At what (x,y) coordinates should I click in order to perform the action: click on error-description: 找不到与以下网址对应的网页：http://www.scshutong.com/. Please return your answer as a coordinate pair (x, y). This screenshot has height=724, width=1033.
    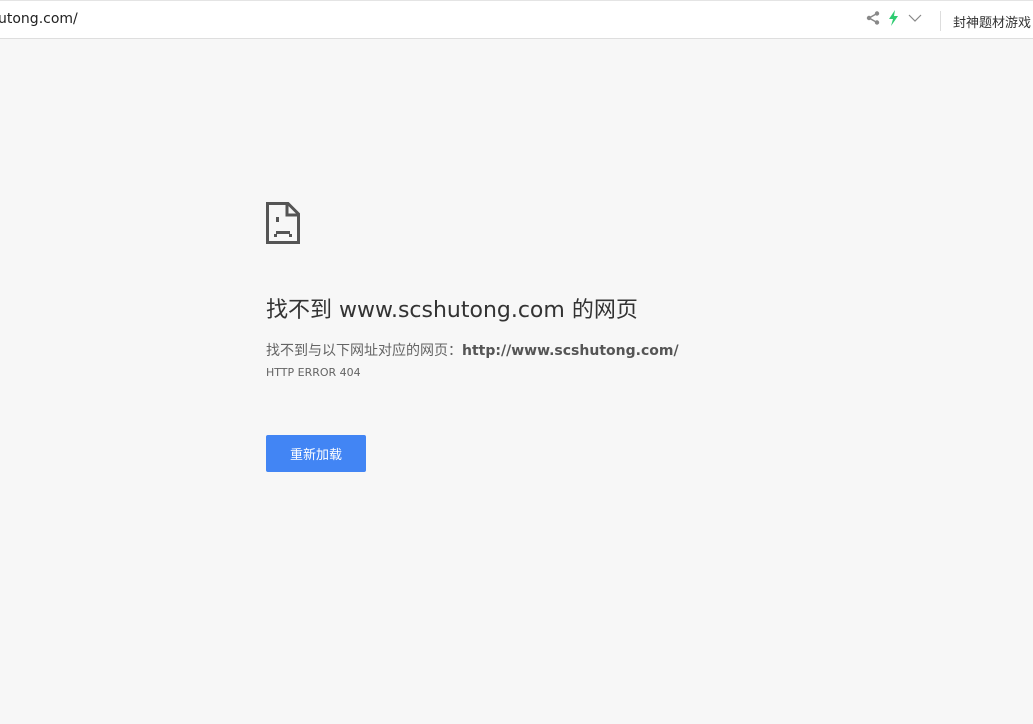
    Looking at the image, I should click on (472, 350).